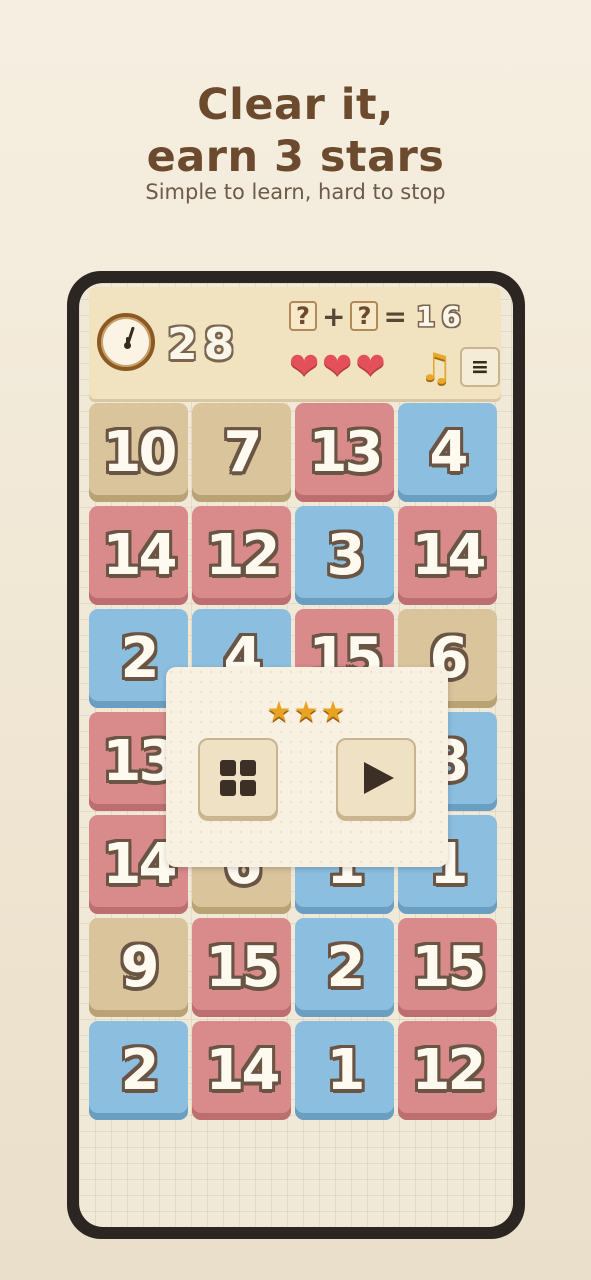 This screenshot has height=1280, width=591. I want to click on number-tile: 3, so click(344, 555).